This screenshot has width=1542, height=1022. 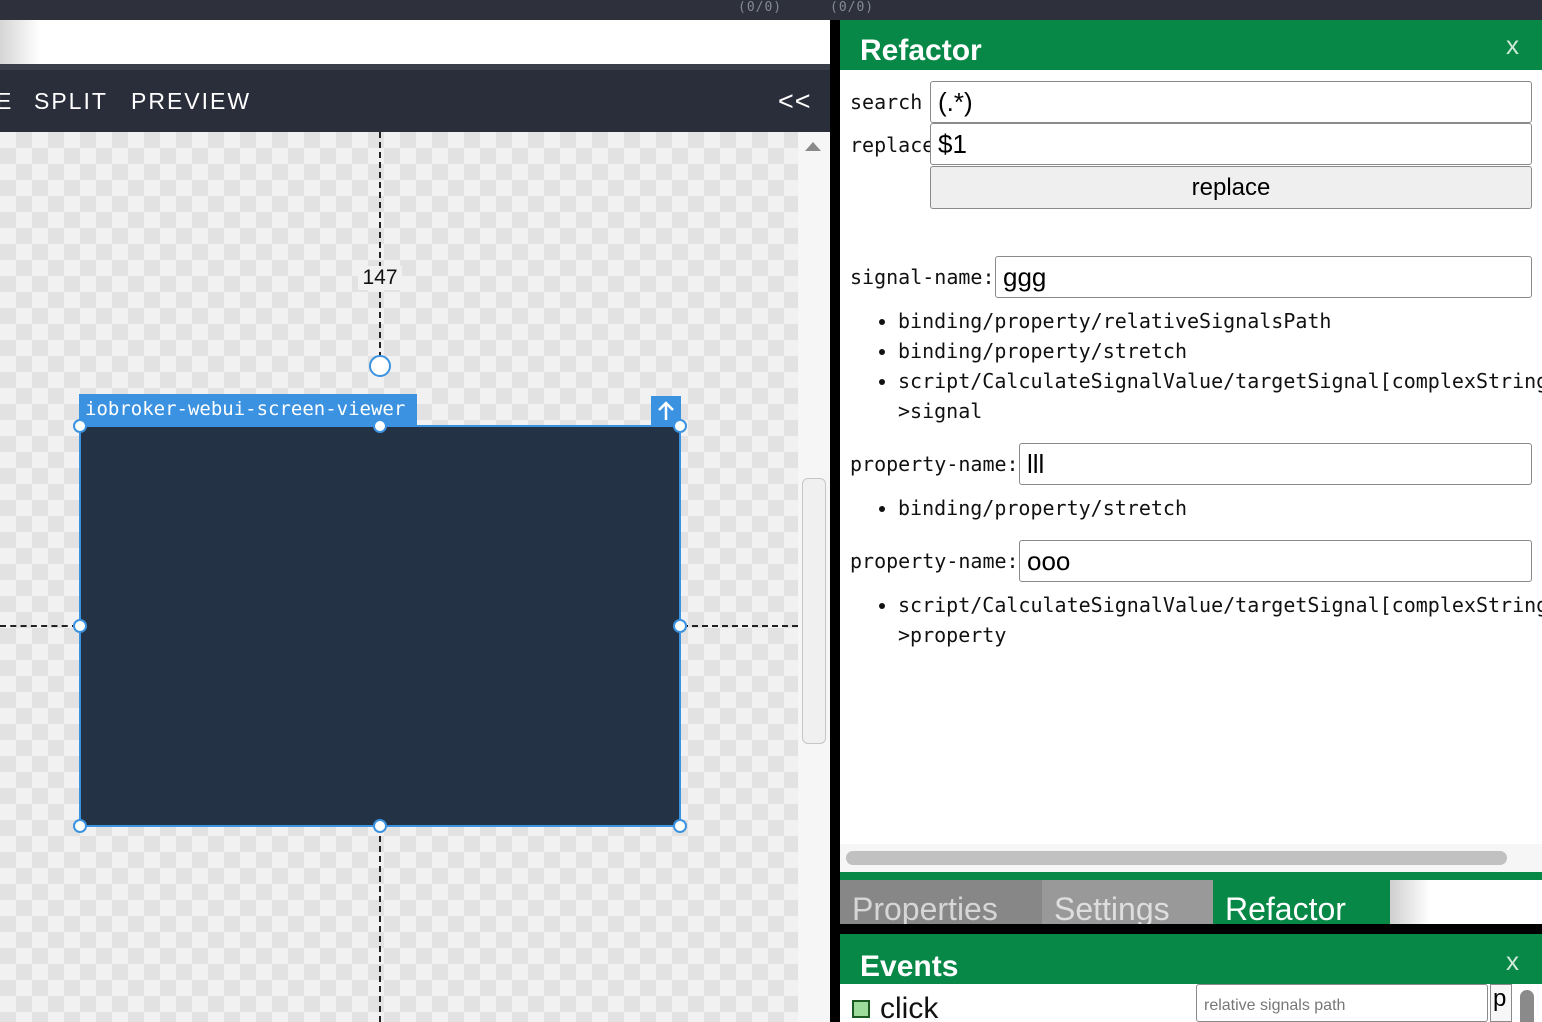 I want to click on list-item-continuation: >property, so click(x=952, y=635).